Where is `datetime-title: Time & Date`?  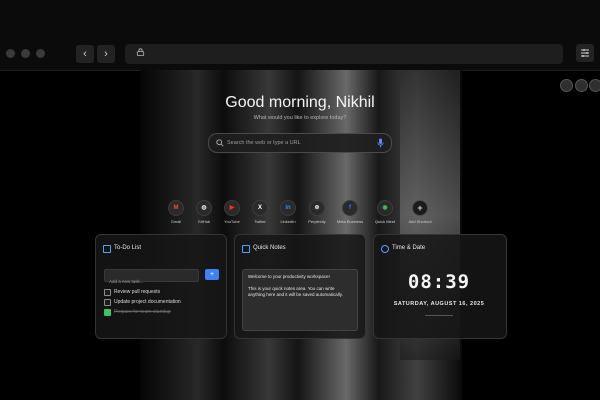 datetime-title: Time & Date is located at coordinates (409, 248).